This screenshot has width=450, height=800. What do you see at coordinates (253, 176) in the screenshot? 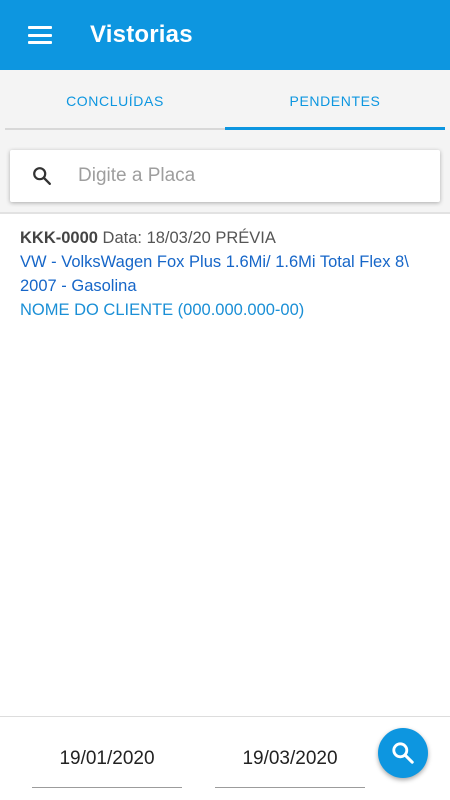
I see `plate-search-input` at bounding box center [253, 176].